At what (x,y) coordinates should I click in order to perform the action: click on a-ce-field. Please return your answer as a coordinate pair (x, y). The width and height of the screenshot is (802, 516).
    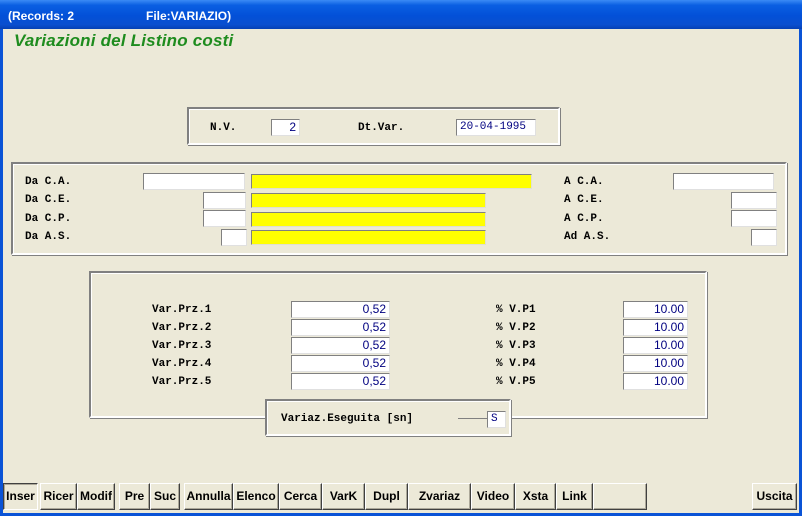
    Looking at the image, I should click on (754, 200).